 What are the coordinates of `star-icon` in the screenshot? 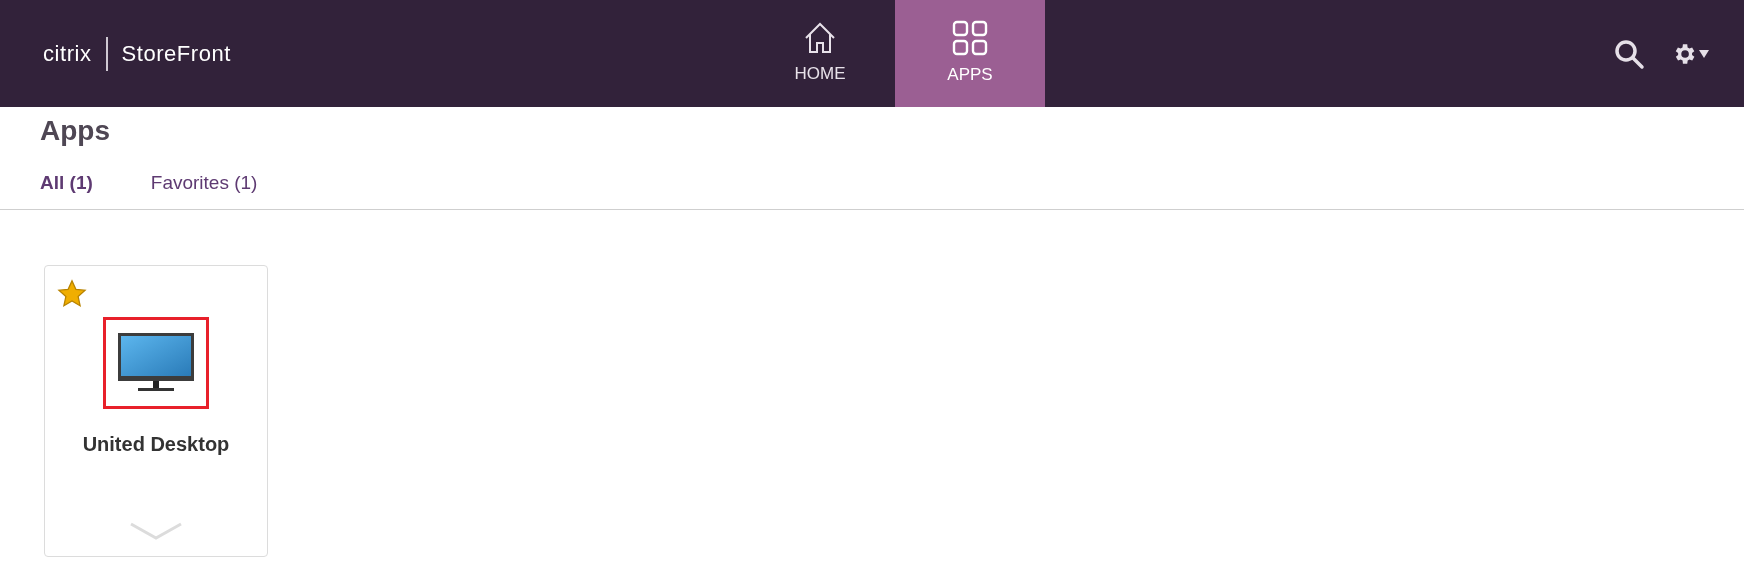 It's located at (72, 294).